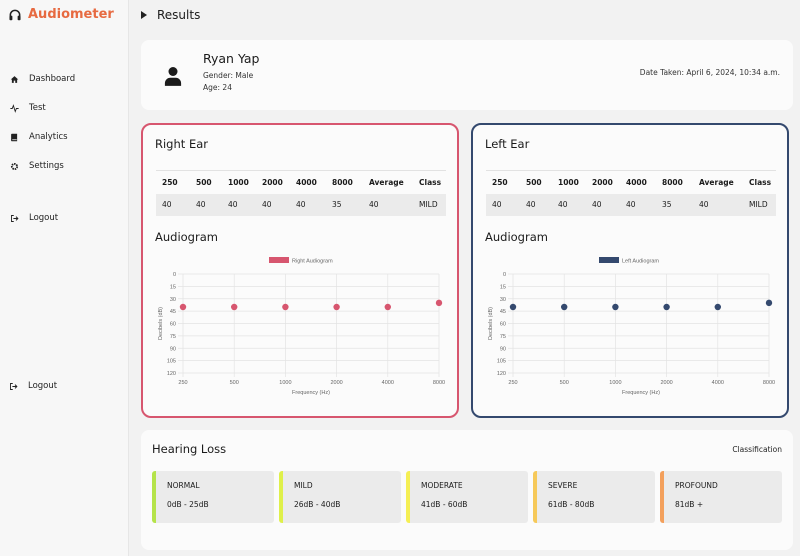 This screenshot has height=556, width=800. What do you see at coordinates (615, 383) in the screenshot?
I see `x-tick-label: 1000` at bounding box center [615, 383].